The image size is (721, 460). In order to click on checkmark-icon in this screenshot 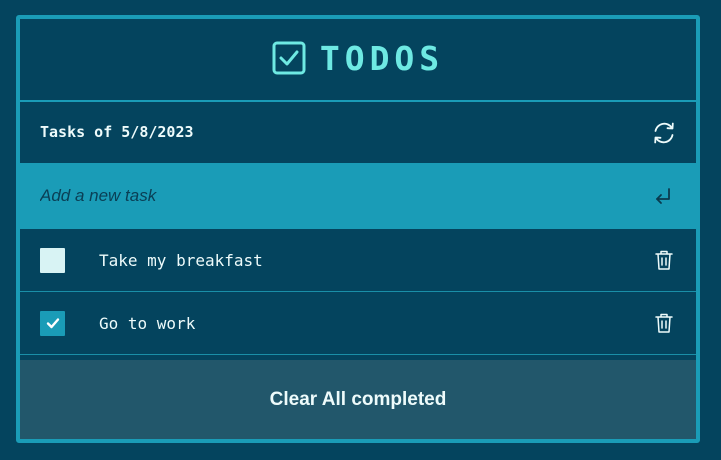, I will do `click(52, 323)`.